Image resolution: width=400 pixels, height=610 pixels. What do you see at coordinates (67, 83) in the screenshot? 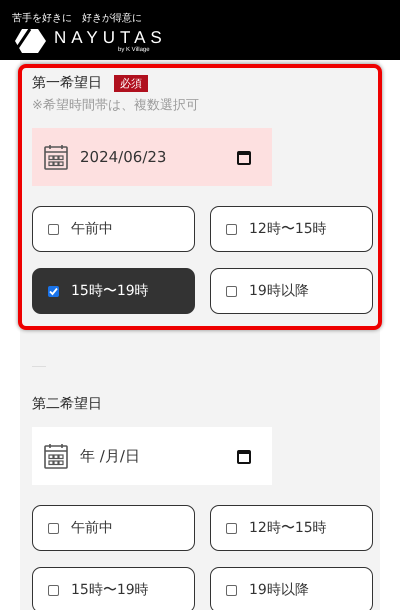
I see `section-title: 第一希望日` at bounding box center [67, 83].